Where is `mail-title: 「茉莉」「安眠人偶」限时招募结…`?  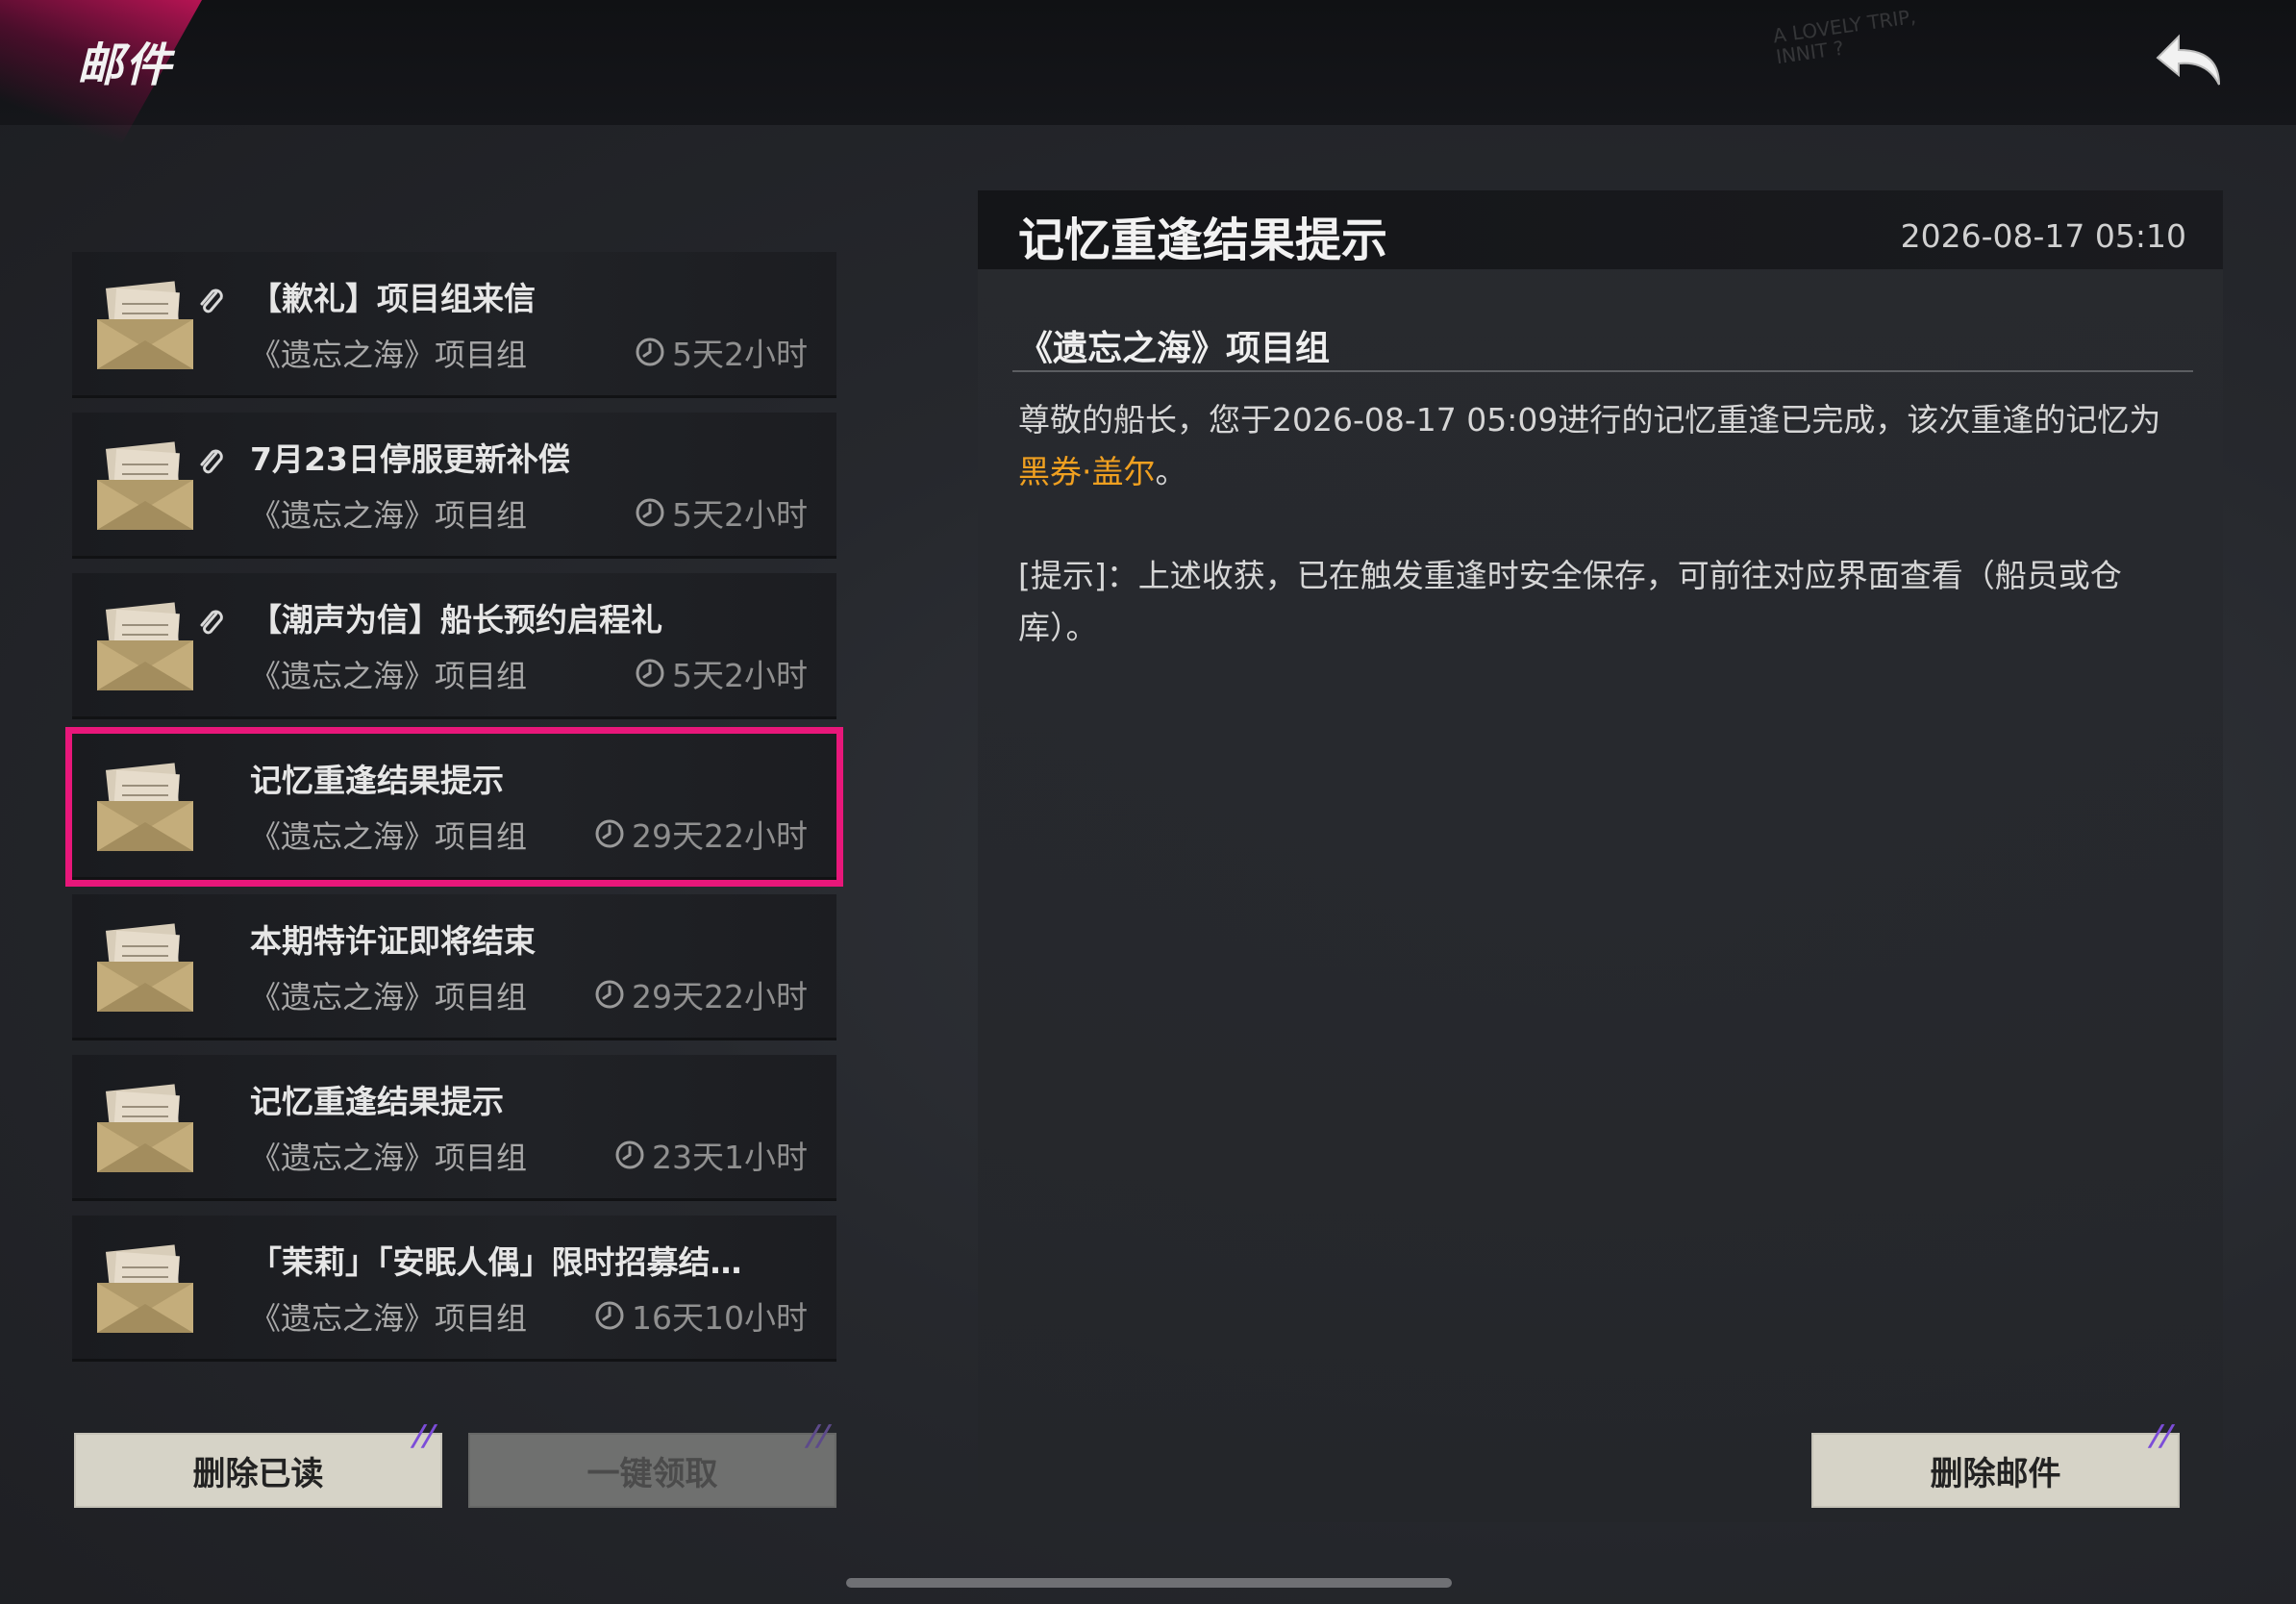
mail-title: 「茉莉」「安眠人偶」限时招募结… is located at coordinates (496, 1262).